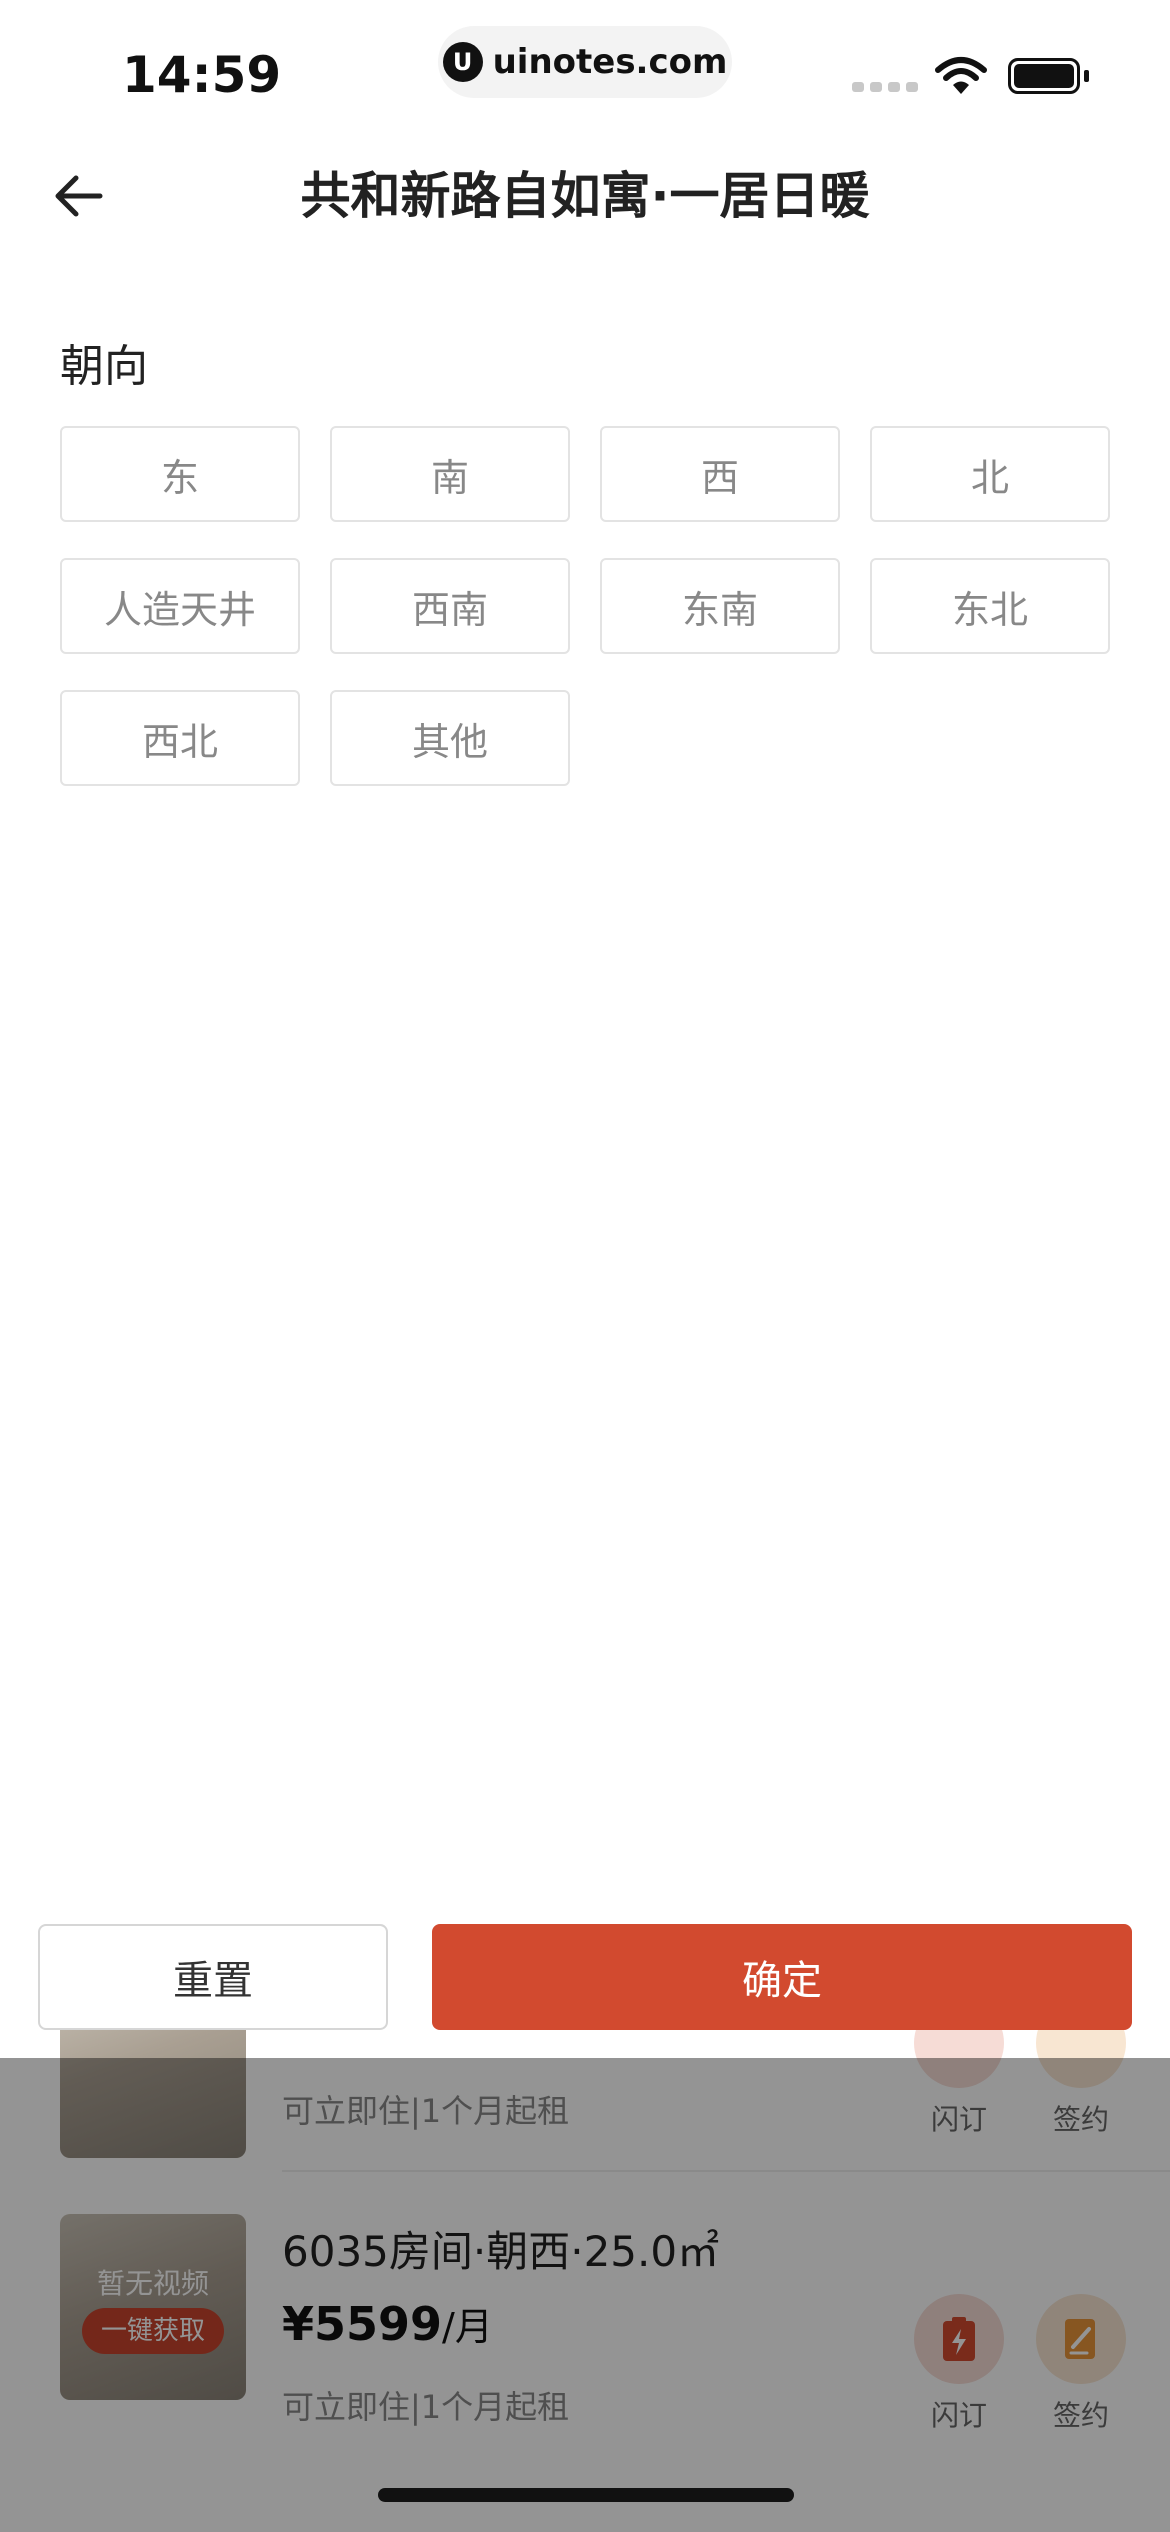 The width and height of the screenshot is (1170, 2532). I want to click on orientation-options: 东 南 西 北 人造天井 西南 东南 东北 西北 其他, so click(586, 606).